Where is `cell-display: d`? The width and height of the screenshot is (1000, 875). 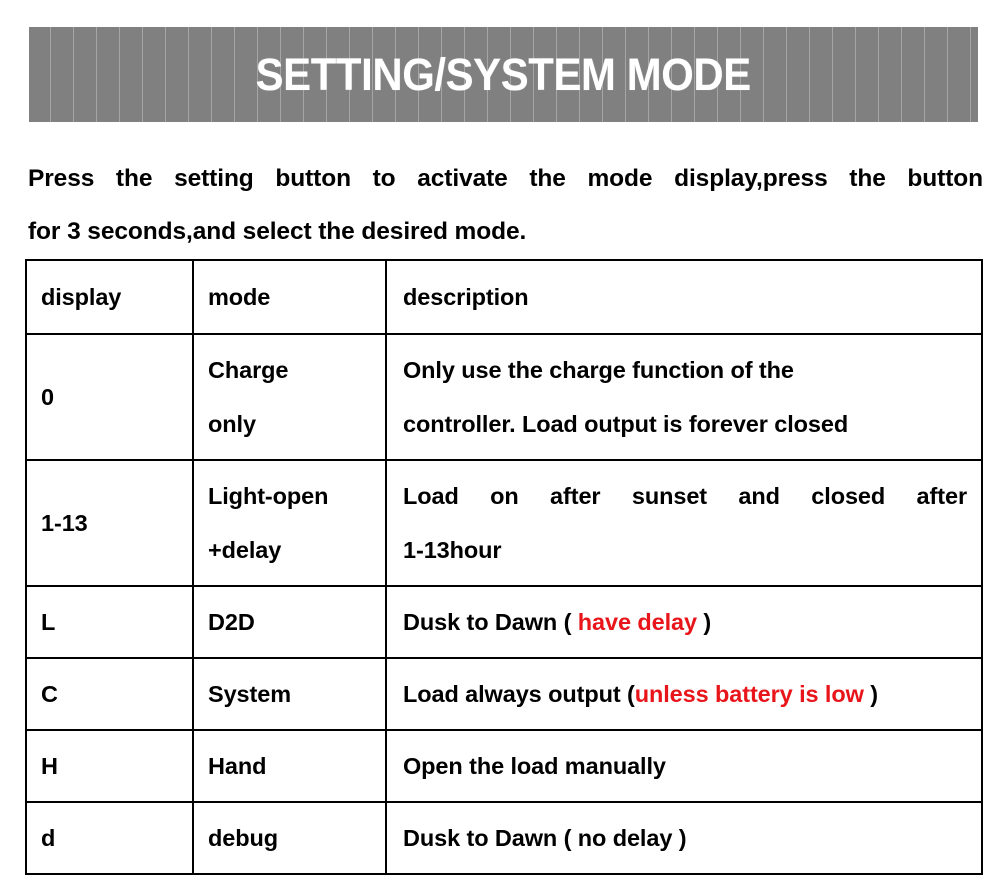
cell-display: d is located at coordinates (109, 838).